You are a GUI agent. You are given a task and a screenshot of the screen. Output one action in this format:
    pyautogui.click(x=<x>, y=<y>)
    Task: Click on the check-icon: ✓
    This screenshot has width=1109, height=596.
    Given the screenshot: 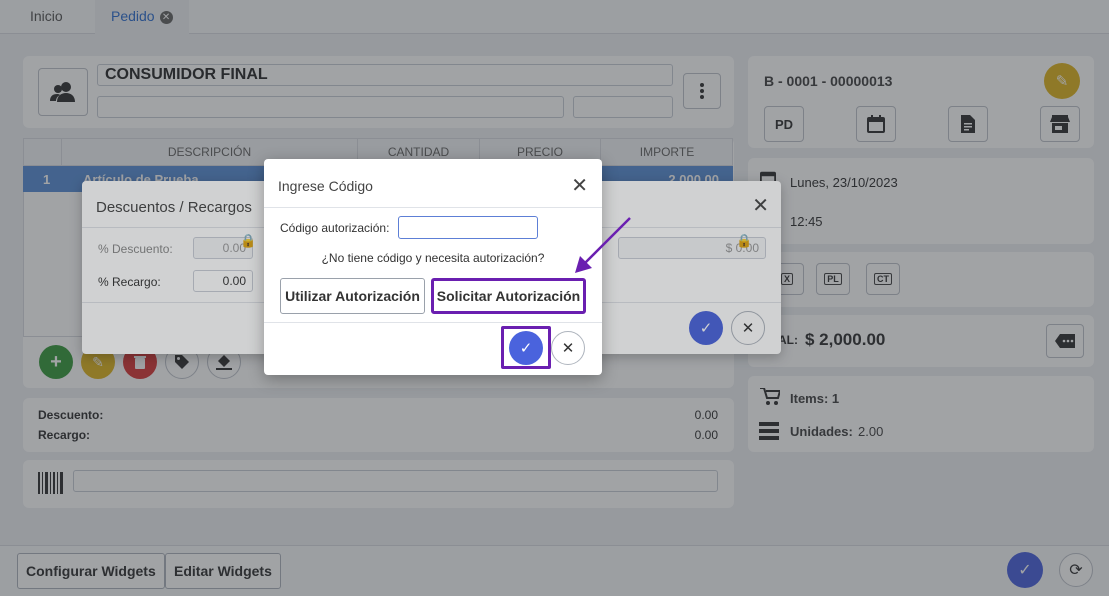 What is the action you would take?
    pyautogui.click(x=526, y=348)
    